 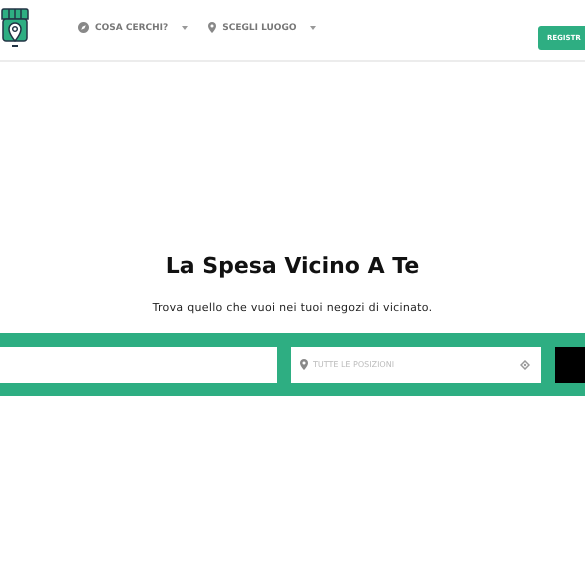 What do you see at coordinates (15, 29) in the screenshot?
I see `shop-logo` at bounding box center [15, 29].